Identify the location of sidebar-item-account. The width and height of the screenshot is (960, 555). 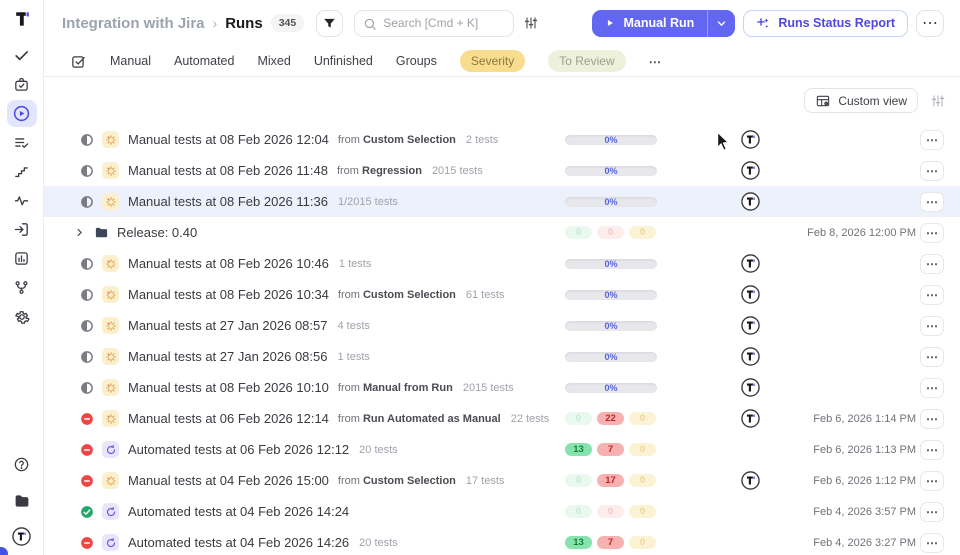
(22, 536).